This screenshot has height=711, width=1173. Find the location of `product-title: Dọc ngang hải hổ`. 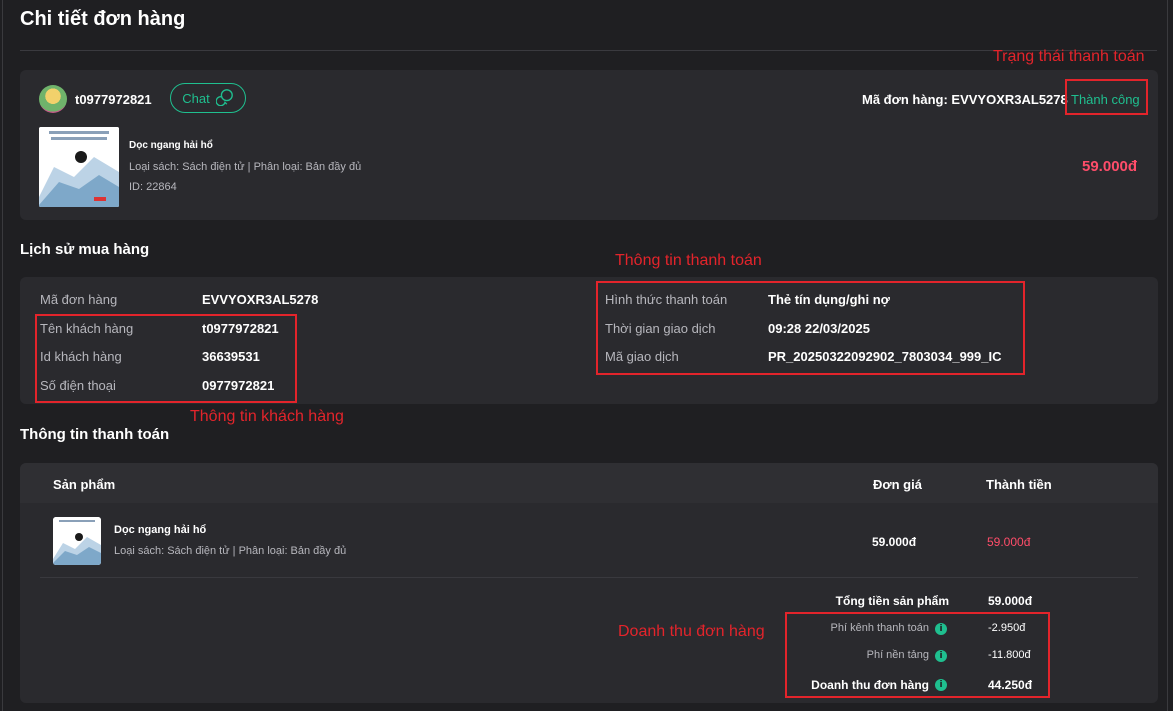

product-title: Dọc ngang hải hổ is located at coordinates (160, 530).